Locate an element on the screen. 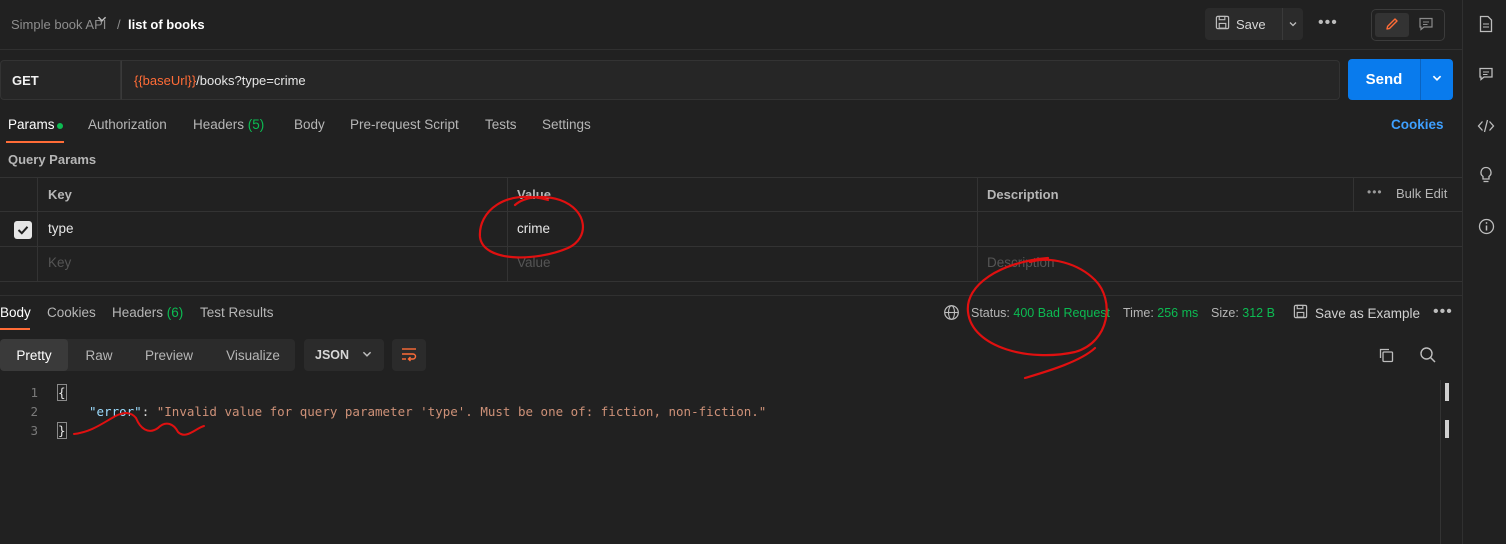 The height and width of the screenshot is (544, 1506). edit-mode-button is located at coordinates (1392, 25).